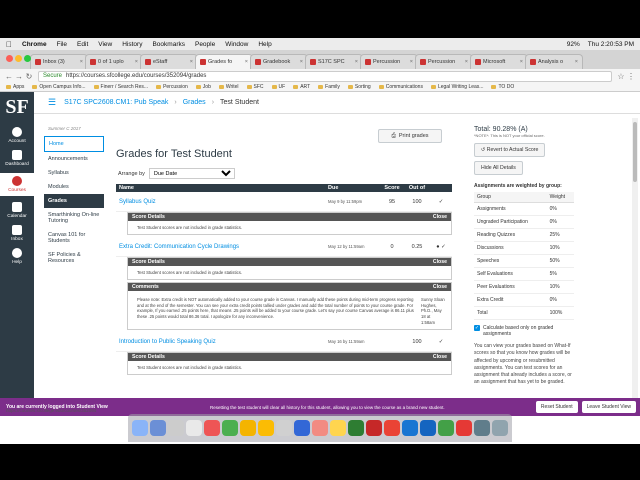  I want to click on bookmark-item: TO DO, so click(502, 87).